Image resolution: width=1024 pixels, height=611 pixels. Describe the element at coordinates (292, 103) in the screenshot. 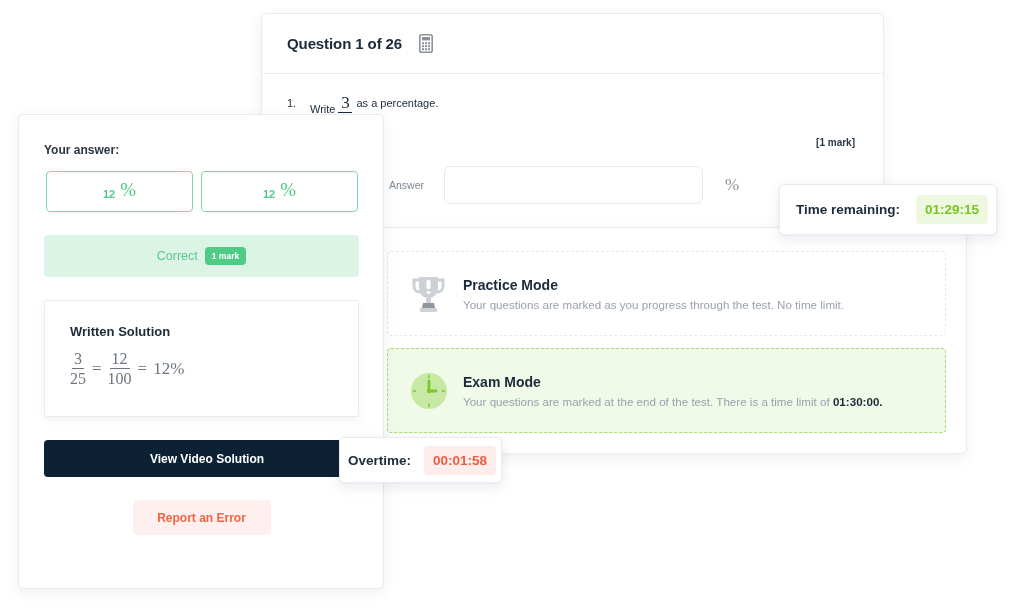

I see `question-number: 1.` at that location.